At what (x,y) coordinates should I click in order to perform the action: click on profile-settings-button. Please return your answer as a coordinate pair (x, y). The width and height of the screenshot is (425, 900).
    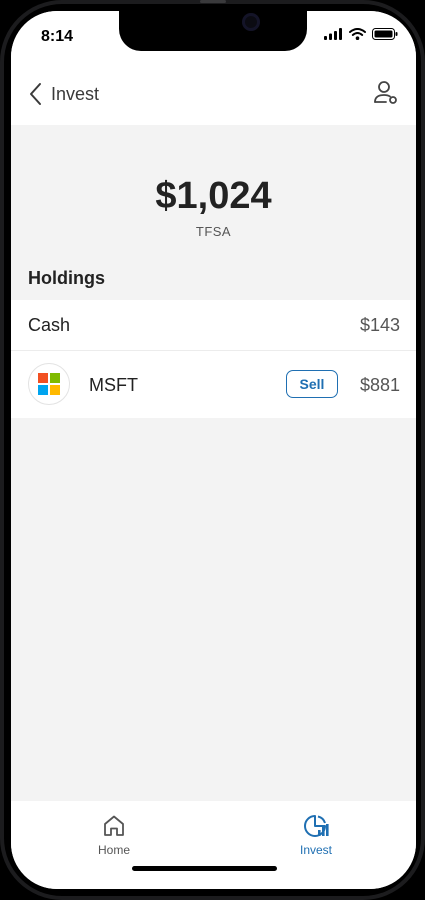
    Looking at the image, I should click on (386, 93).